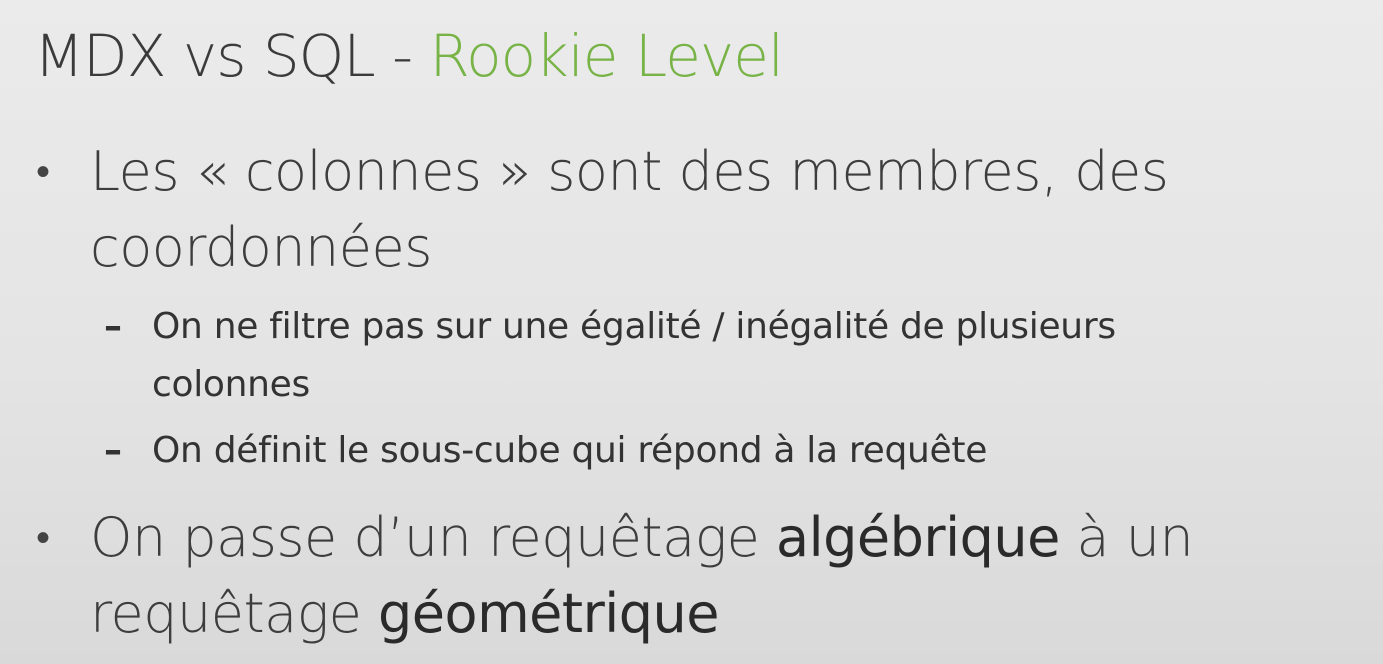 The height and width of the screenshot is (664, 1383). What do you see at coordinates (918, 537) in the screenshot?
I see `emphasis-algebrique: algébrique` at bounding box center [918, 537].